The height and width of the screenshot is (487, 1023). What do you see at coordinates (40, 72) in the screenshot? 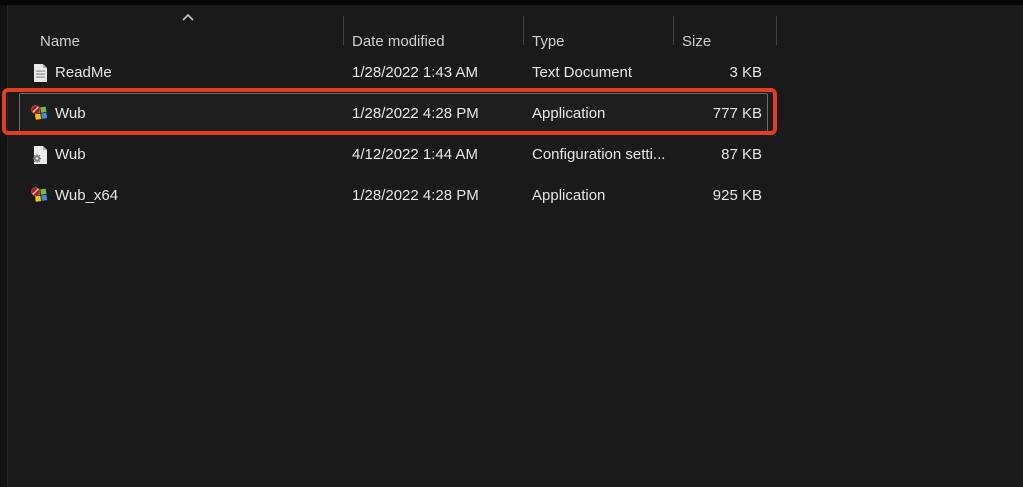
I see `text-document-icon` at bounding box center [40, 72].